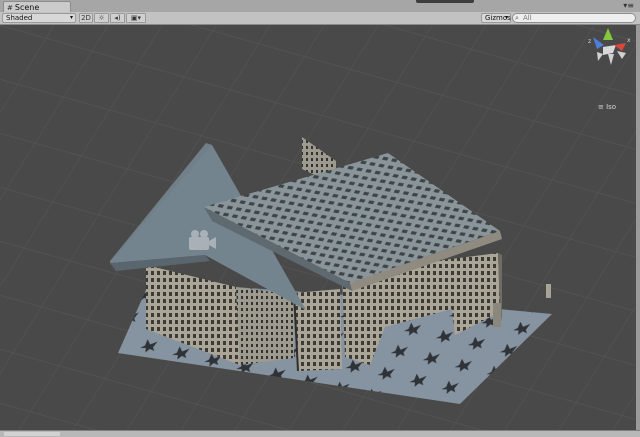 This screenshot has height=437, width=640. What do you see at coordinates (318, 330) in the screenshot?
I see `center-building-facade` at bounding box center [318, 330].